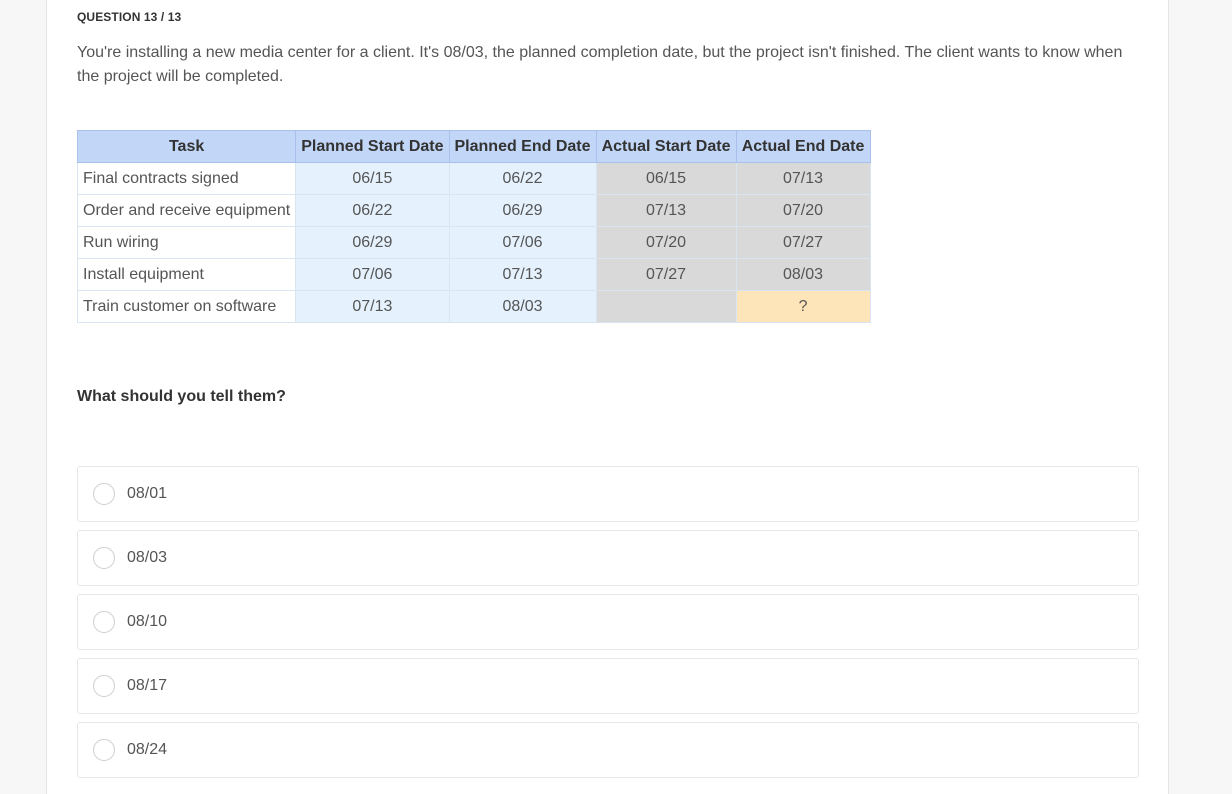 Image resolution: width=1232 pixels, height=794 pixels. I want to click on planned-start-cell: 07/13, so click(372, 306).